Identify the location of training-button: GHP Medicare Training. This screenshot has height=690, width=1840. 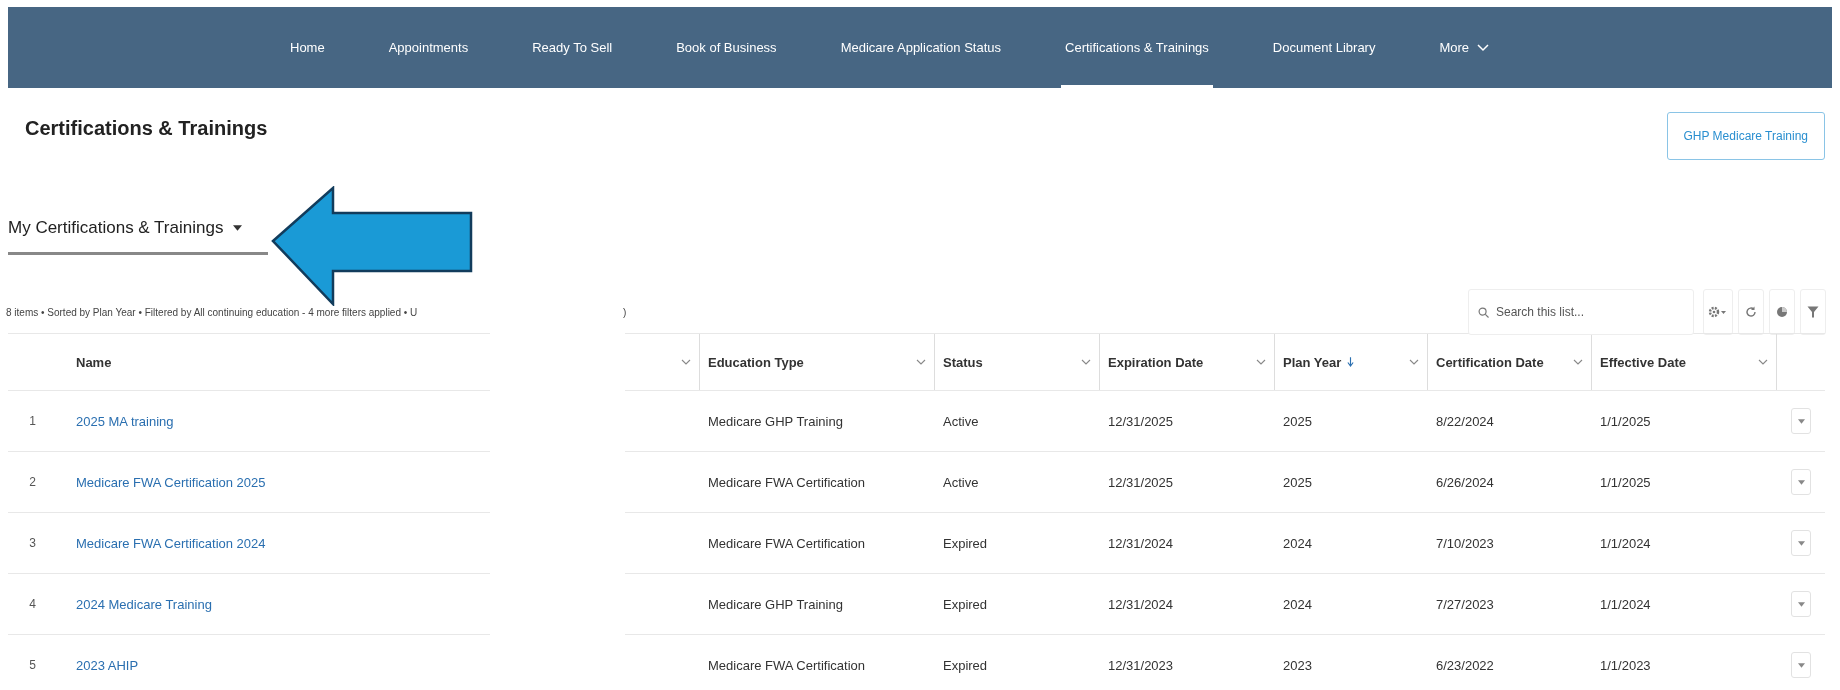
(1745, 136).